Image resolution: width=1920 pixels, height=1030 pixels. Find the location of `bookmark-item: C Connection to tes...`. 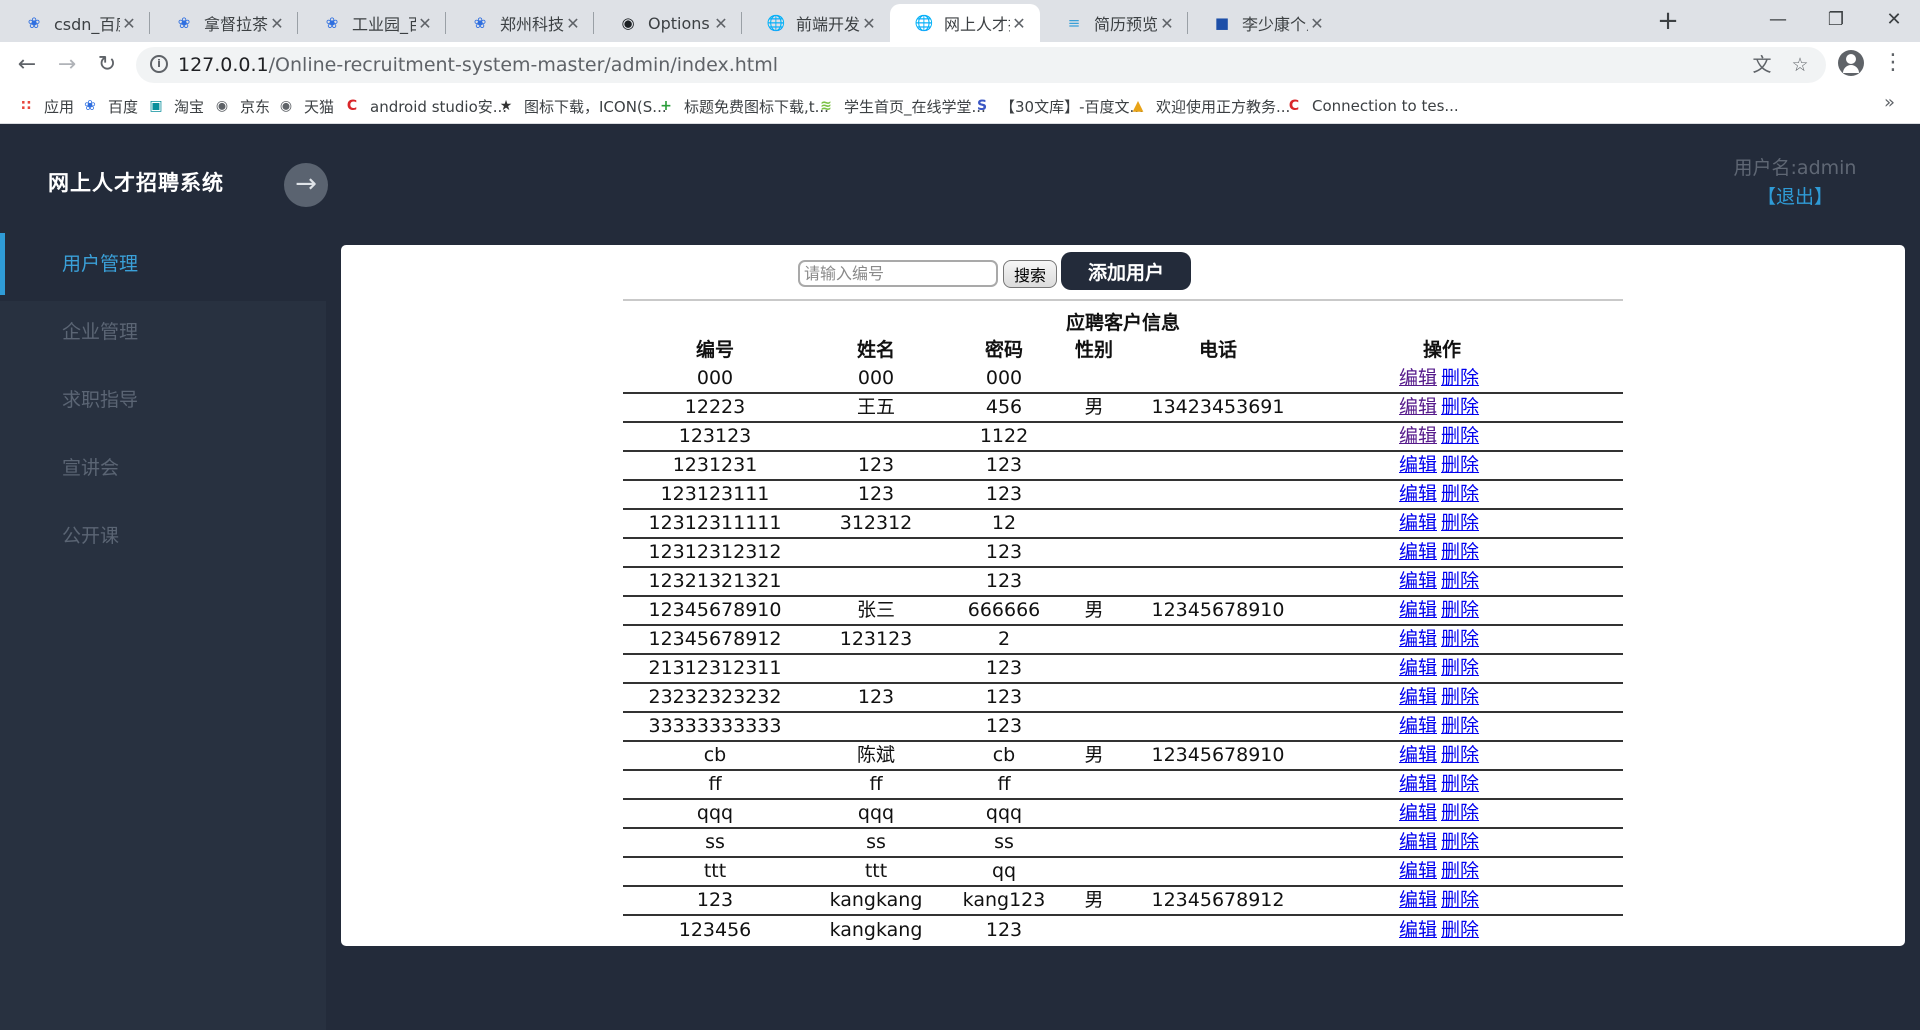

bookmark-item: C Connection to tes... is located at coordinates (1371, 106).